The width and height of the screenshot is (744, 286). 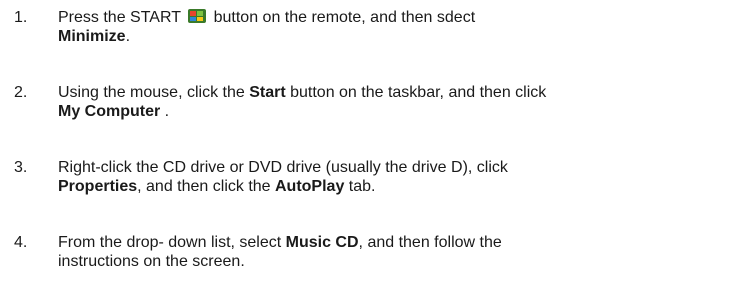 What do you see at coordinates (416, 92) in the screenshot?
I see `step-text-part: button on the taskbar, and then click` at bounding box center [416, 92].